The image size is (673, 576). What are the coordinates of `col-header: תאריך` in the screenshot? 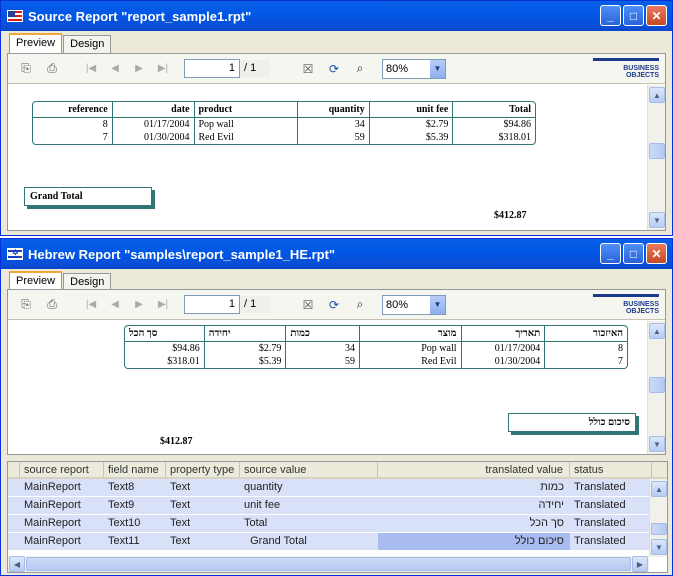 It's located at (503, 334).